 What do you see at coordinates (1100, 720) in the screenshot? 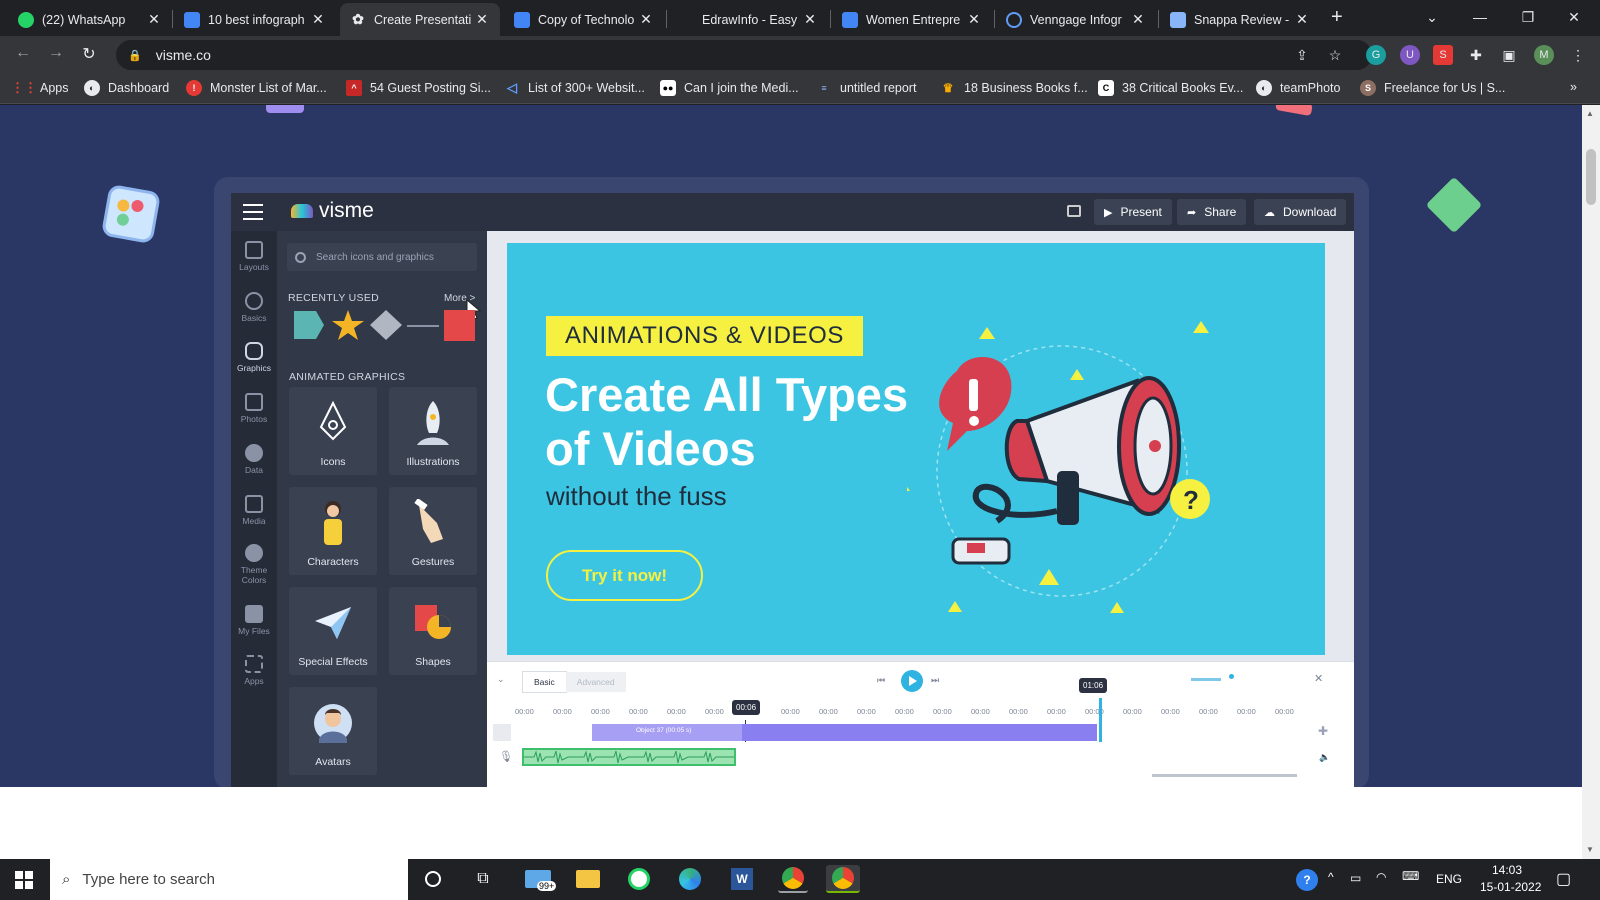
I see `end-marker` at bounding box center [1100, 720].